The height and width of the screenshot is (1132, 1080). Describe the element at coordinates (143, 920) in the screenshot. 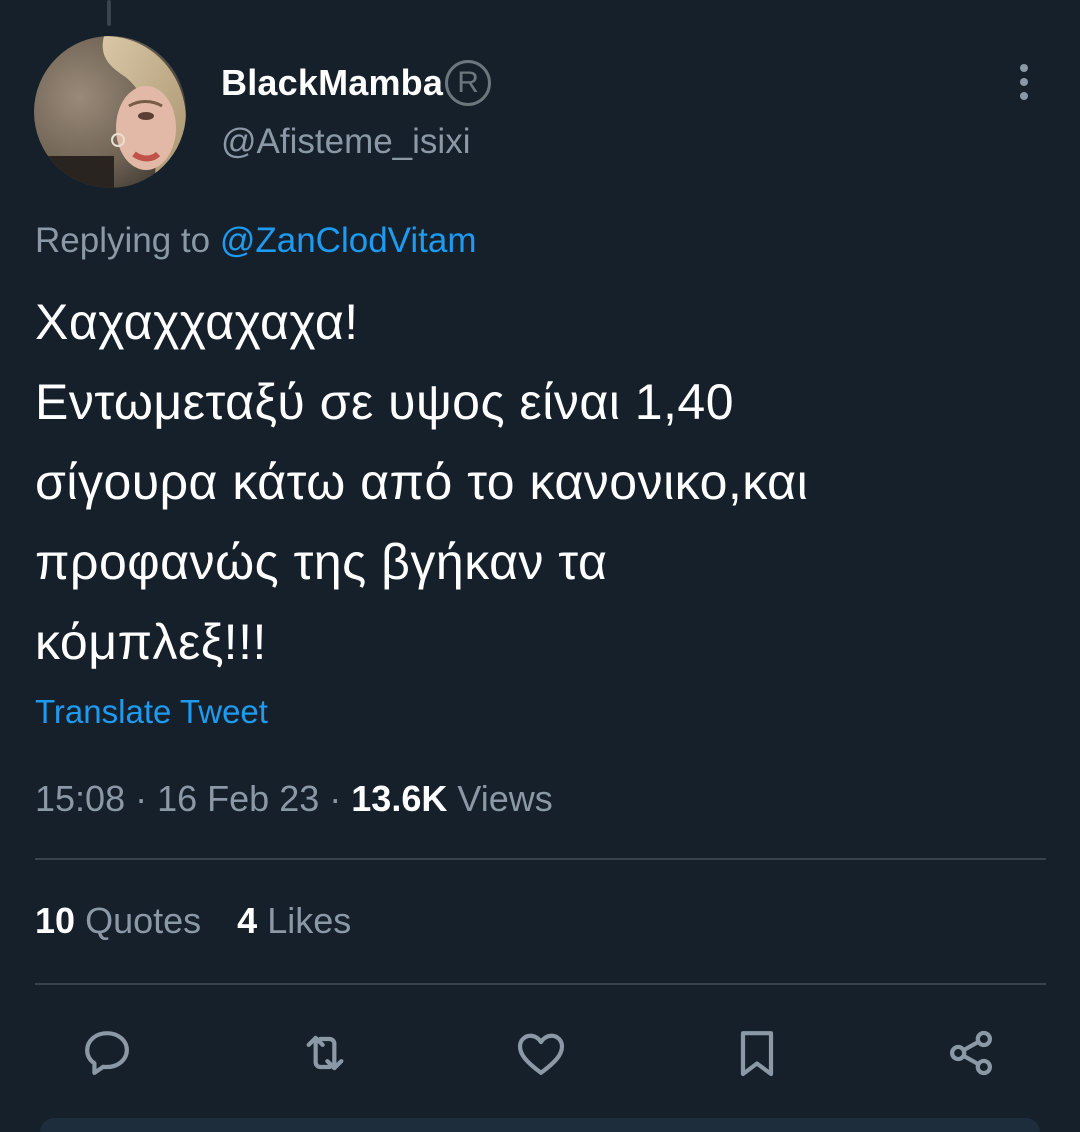

I see `quotes-label: Quotes` at that location.